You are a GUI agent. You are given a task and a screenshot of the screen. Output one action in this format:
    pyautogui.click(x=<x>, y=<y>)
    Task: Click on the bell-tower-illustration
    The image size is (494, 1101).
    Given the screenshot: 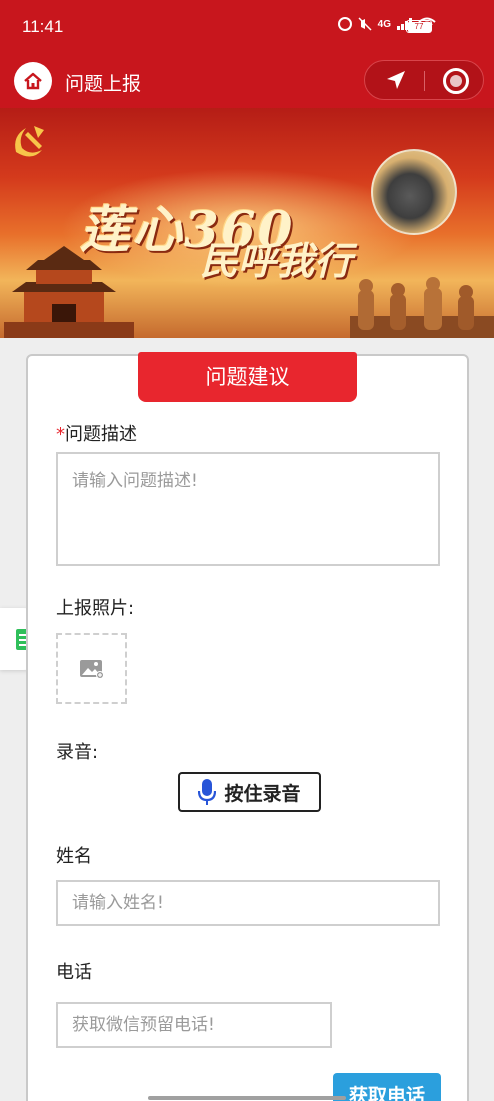 What is the action you would take?
    pyautogui.click(x=69, y=292)
    